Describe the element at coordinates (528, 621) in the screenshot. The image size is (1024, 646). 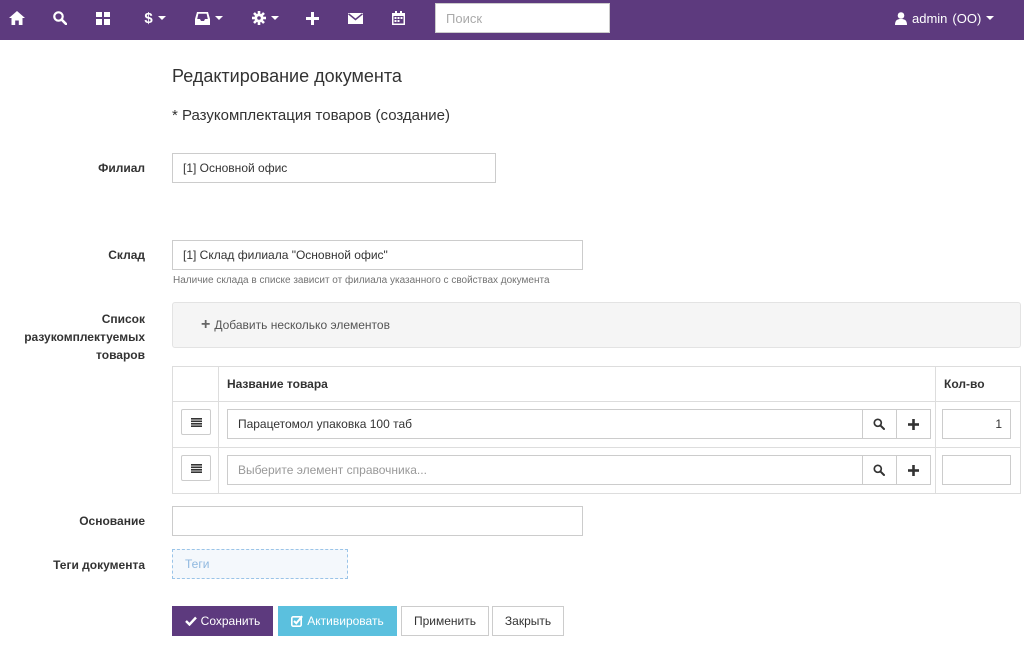
I see `close-button: Закрыть` at that location.